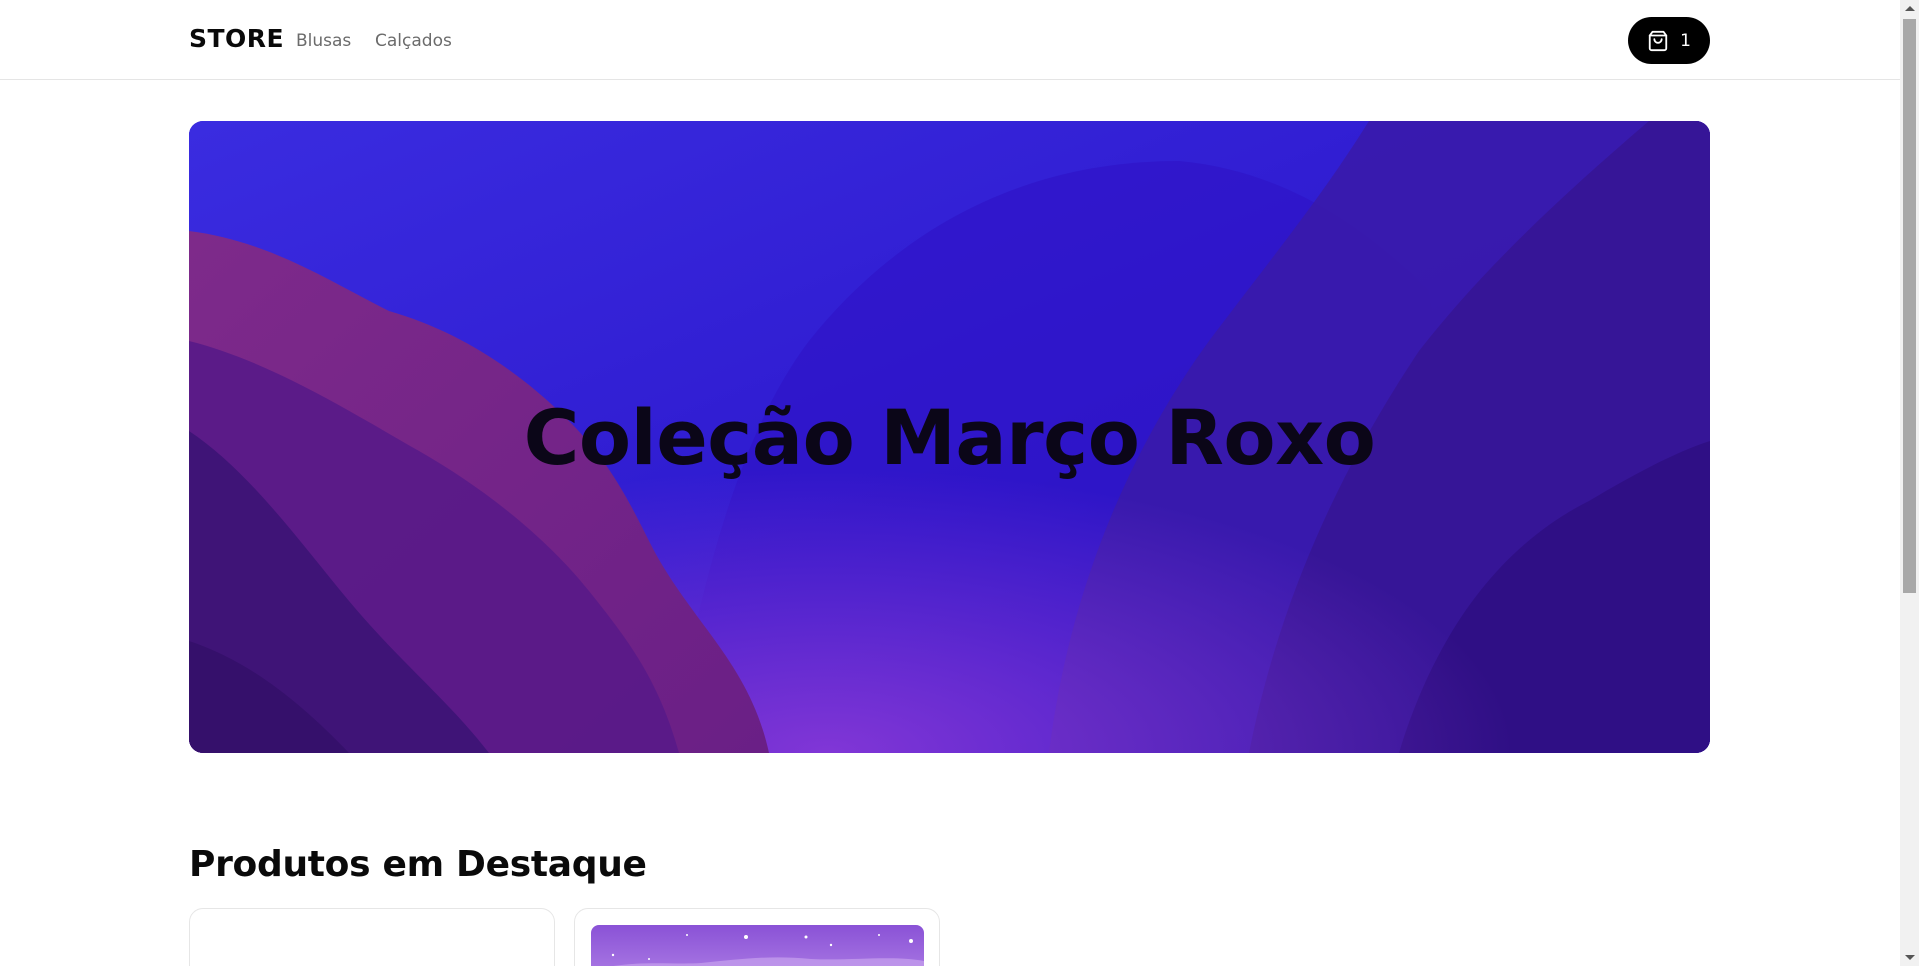  I want to click on cart-count-badge: 1, so click(1685, 40).